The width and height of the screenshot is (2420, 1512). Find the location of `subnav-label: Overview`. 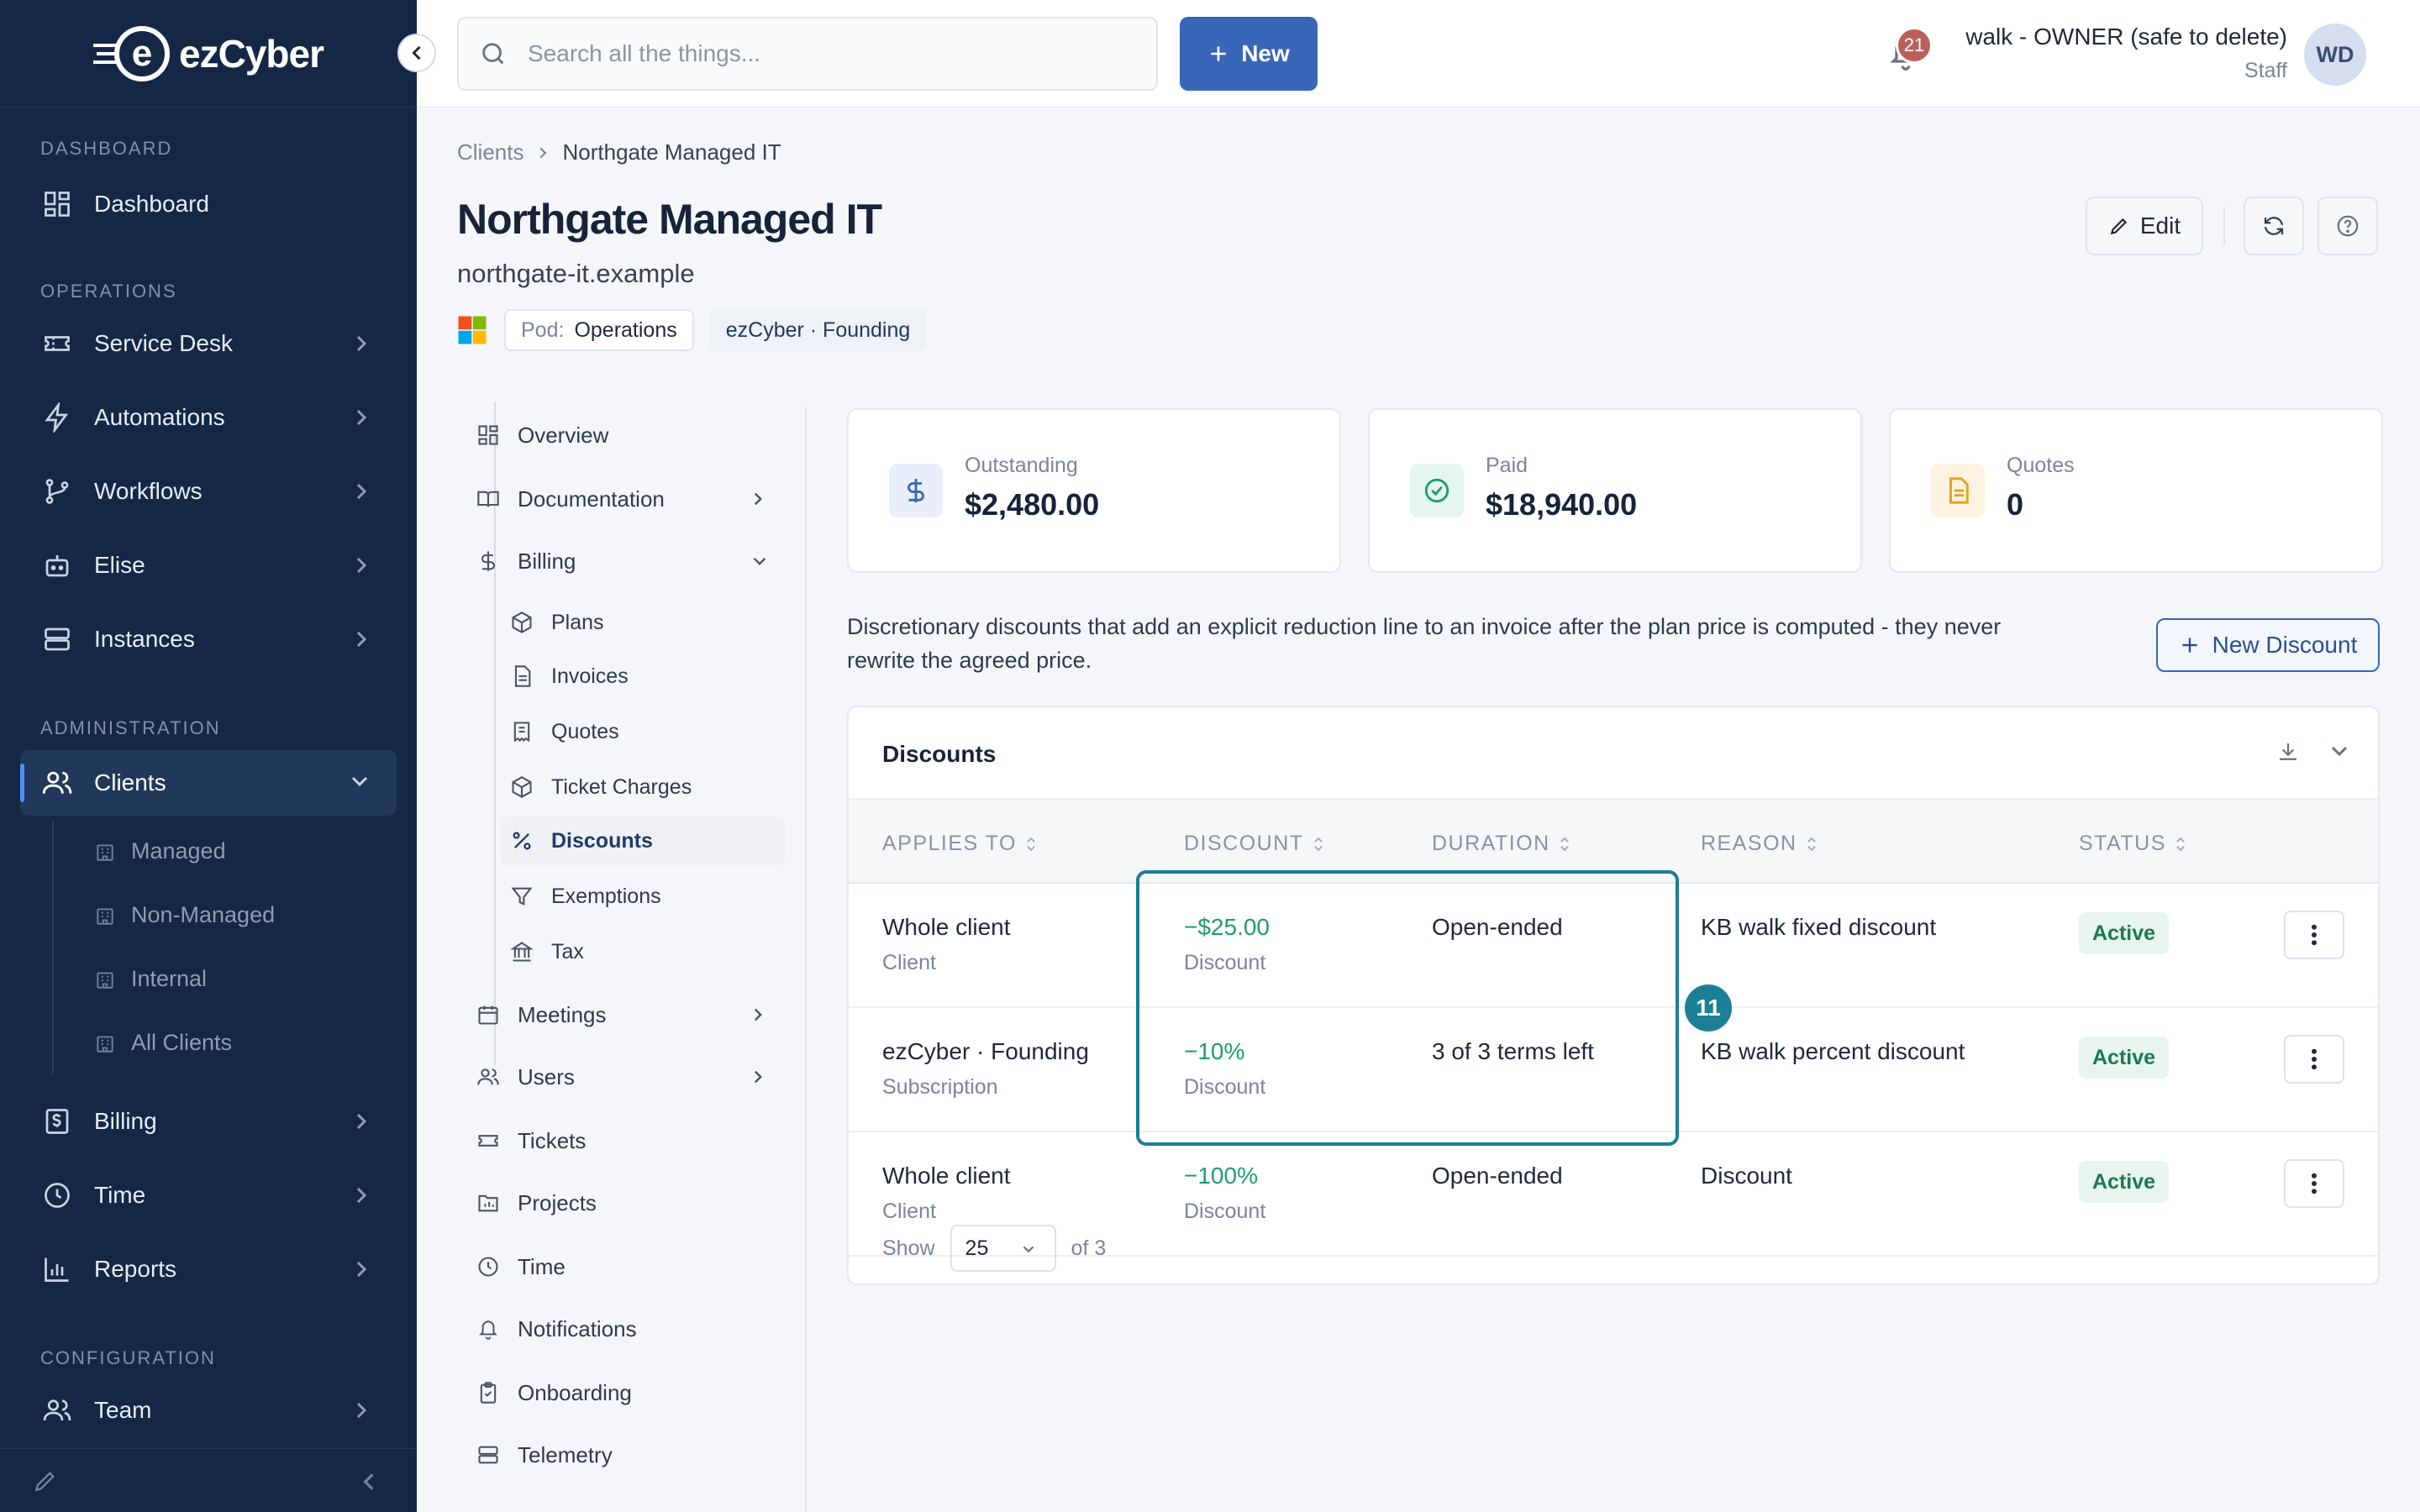

subnav-label: Overview is located at coordinates (563, 435).